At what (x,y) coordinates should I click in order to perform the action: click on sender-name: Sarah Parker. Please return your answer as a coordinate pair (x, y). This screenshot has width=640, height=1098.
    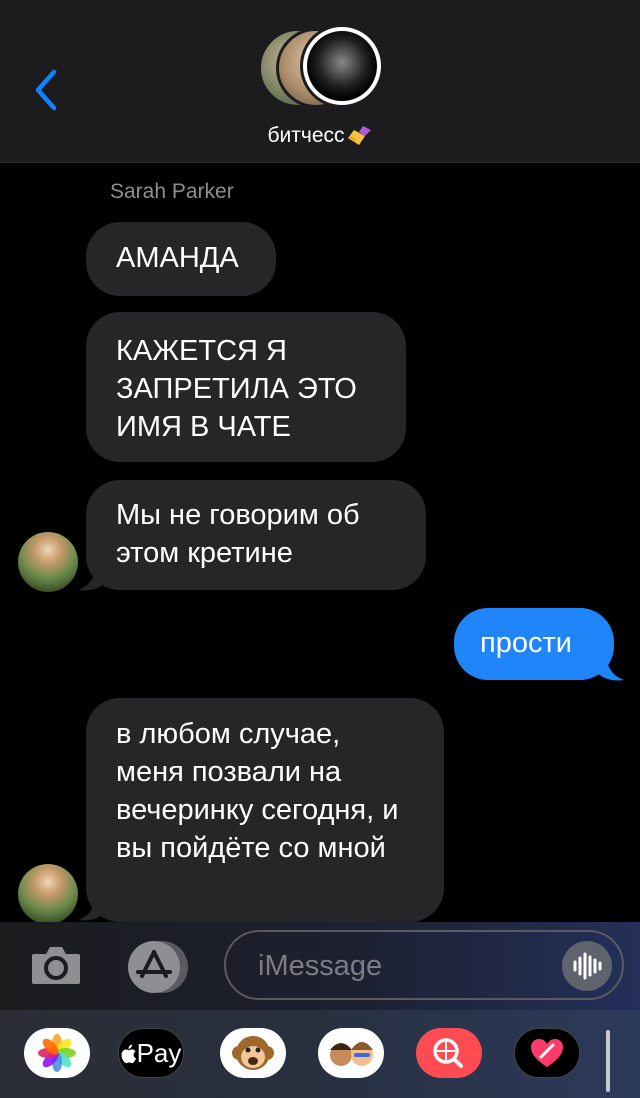
    Looking at the image, I should click on (172, 191).